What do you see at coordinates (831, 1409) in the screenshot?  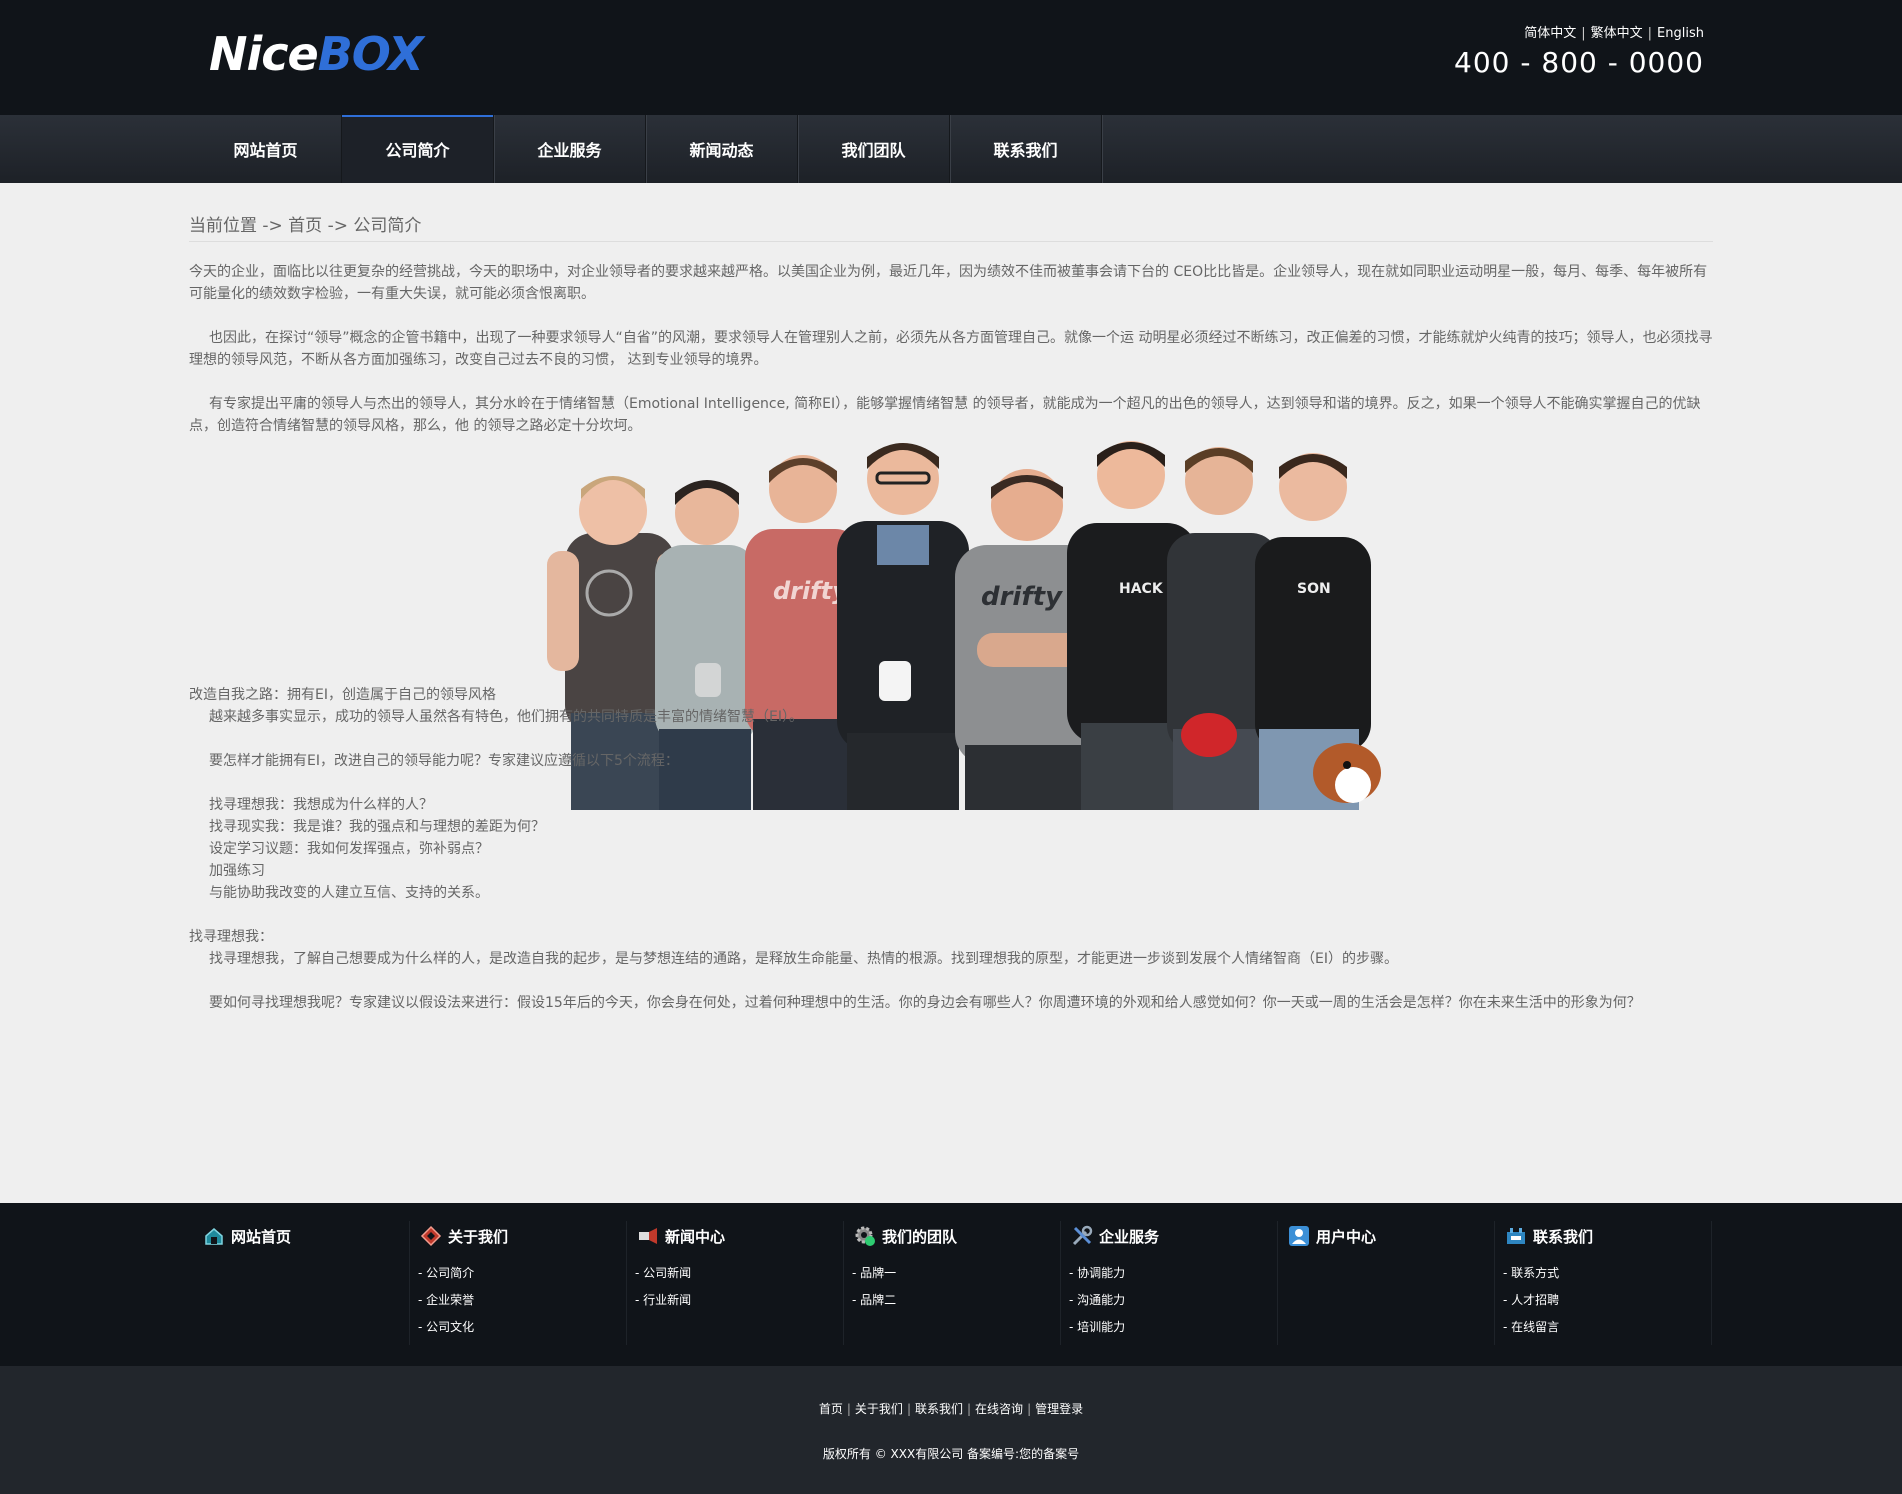 I see `bottom-link-home: 首页` at bounding box center [831, 1409].